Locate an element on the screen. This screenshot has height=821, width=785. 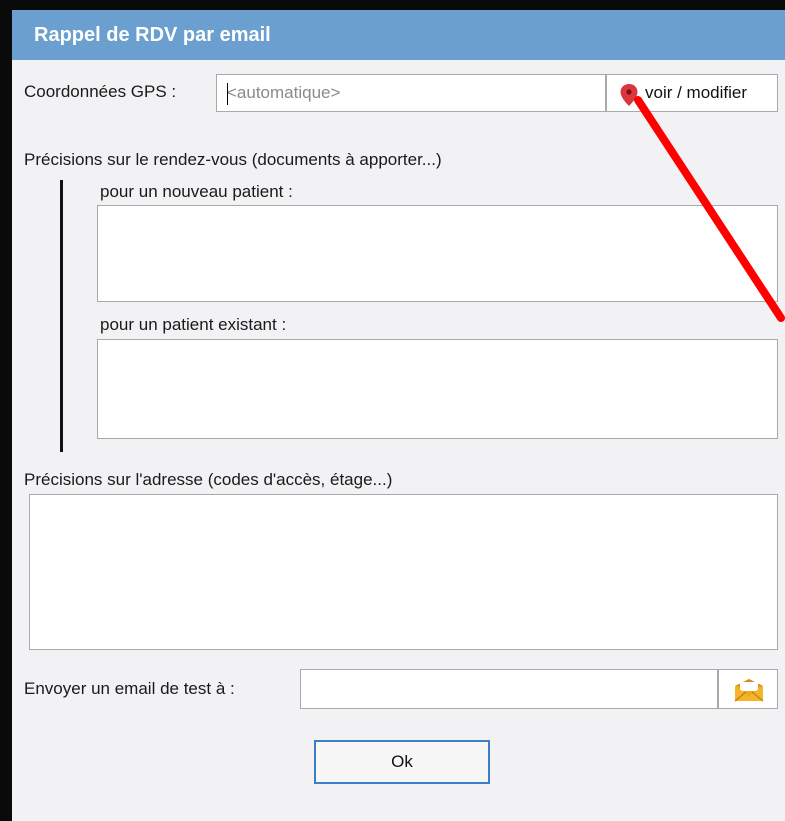
text-caret is located at coordinates (227, 94).